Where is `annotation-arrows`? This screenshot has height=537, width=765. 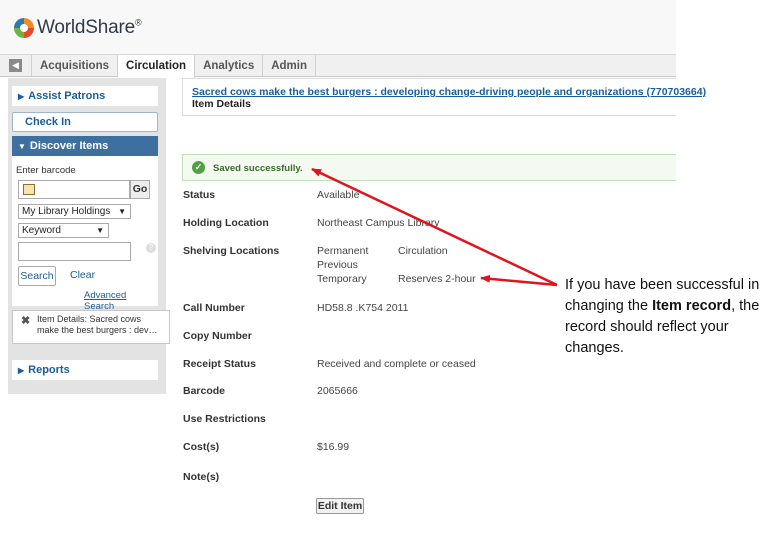
annotation-arrows is located at coordinates (434, 227).